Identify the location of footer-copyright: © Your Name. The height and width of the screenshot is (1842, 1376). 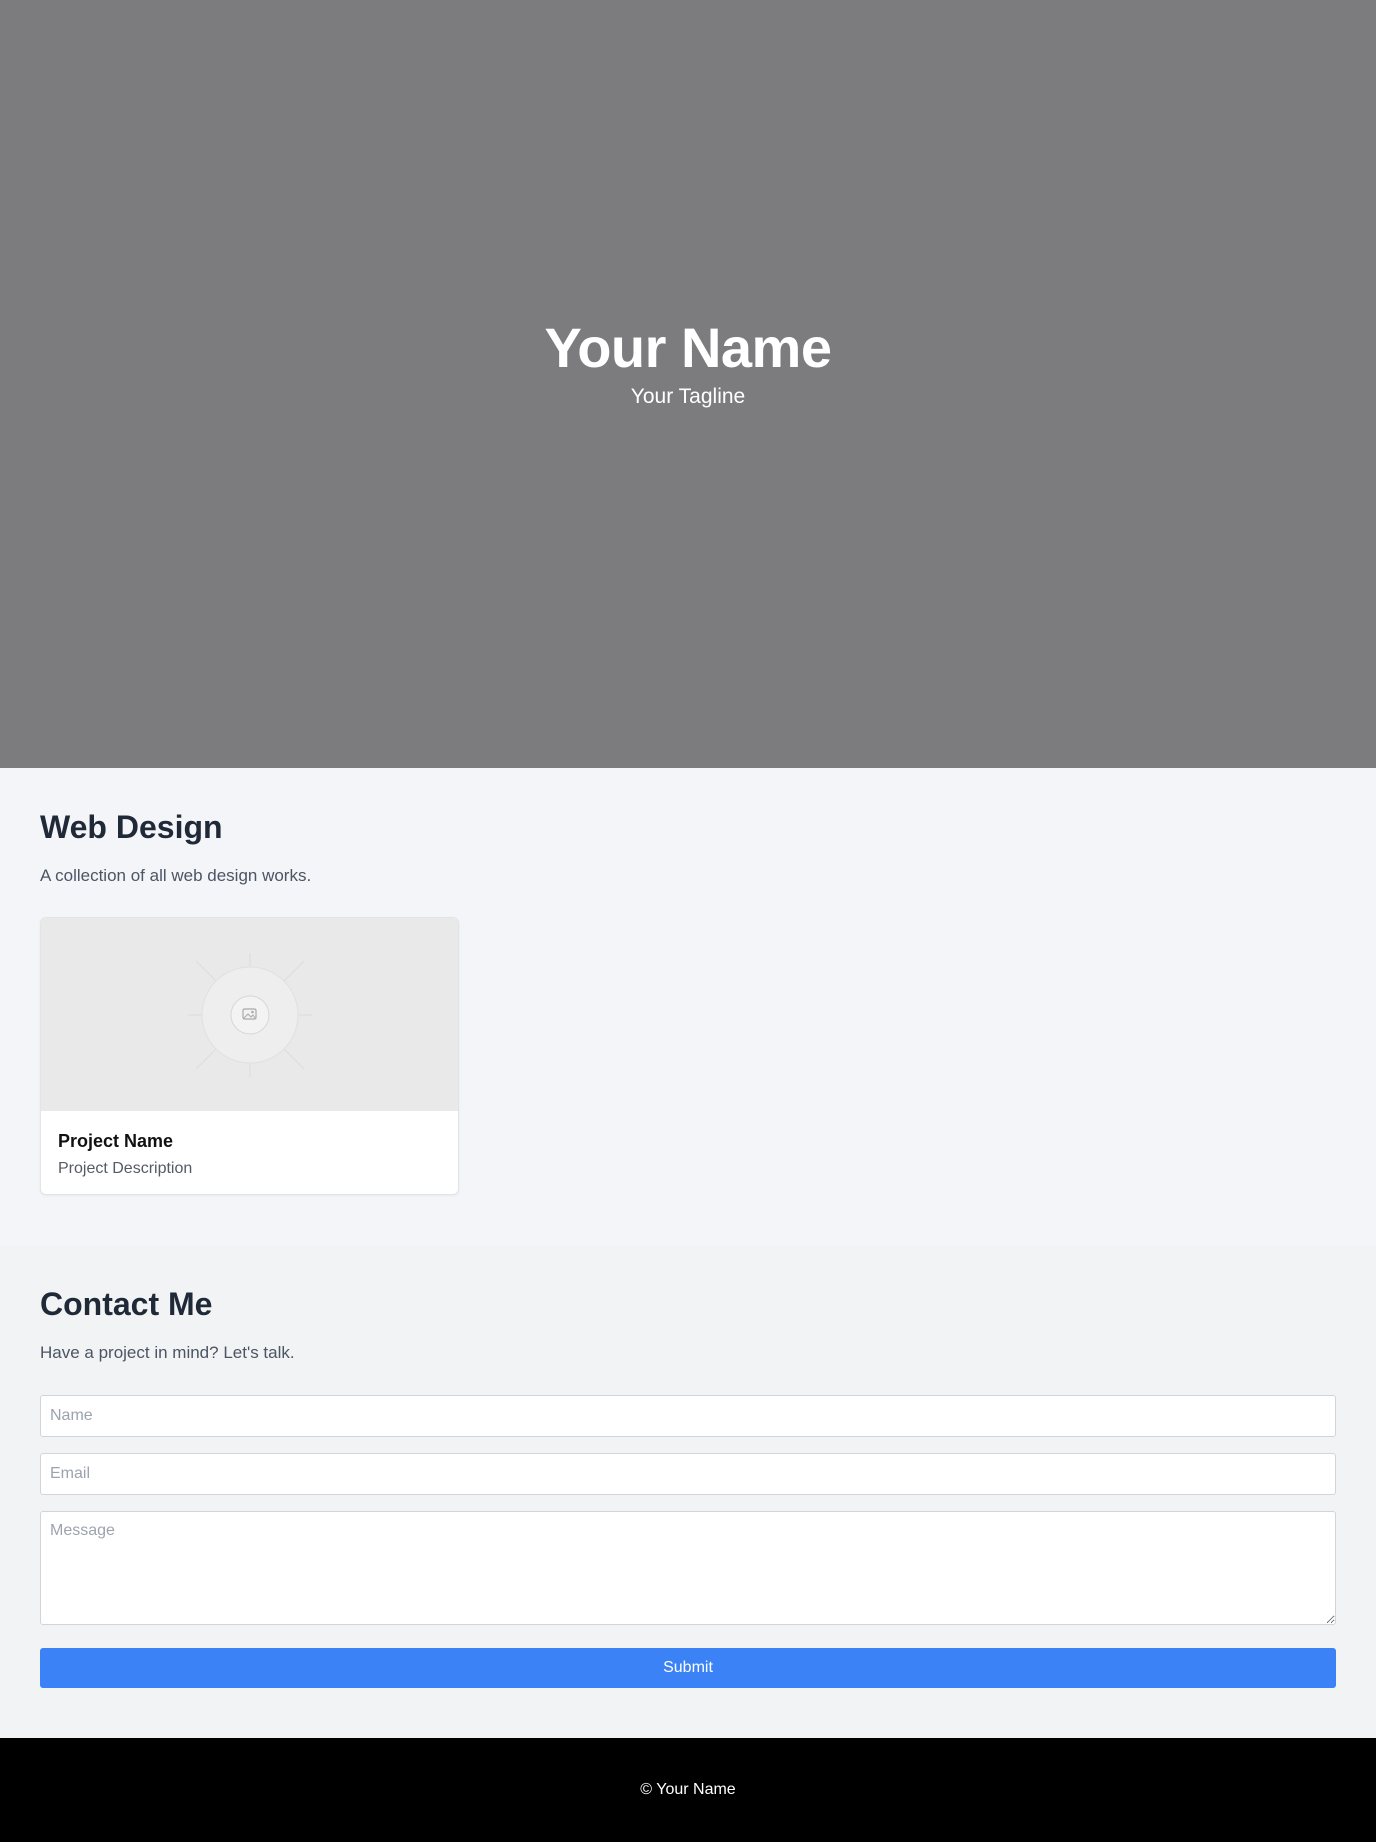
(688, 1789).